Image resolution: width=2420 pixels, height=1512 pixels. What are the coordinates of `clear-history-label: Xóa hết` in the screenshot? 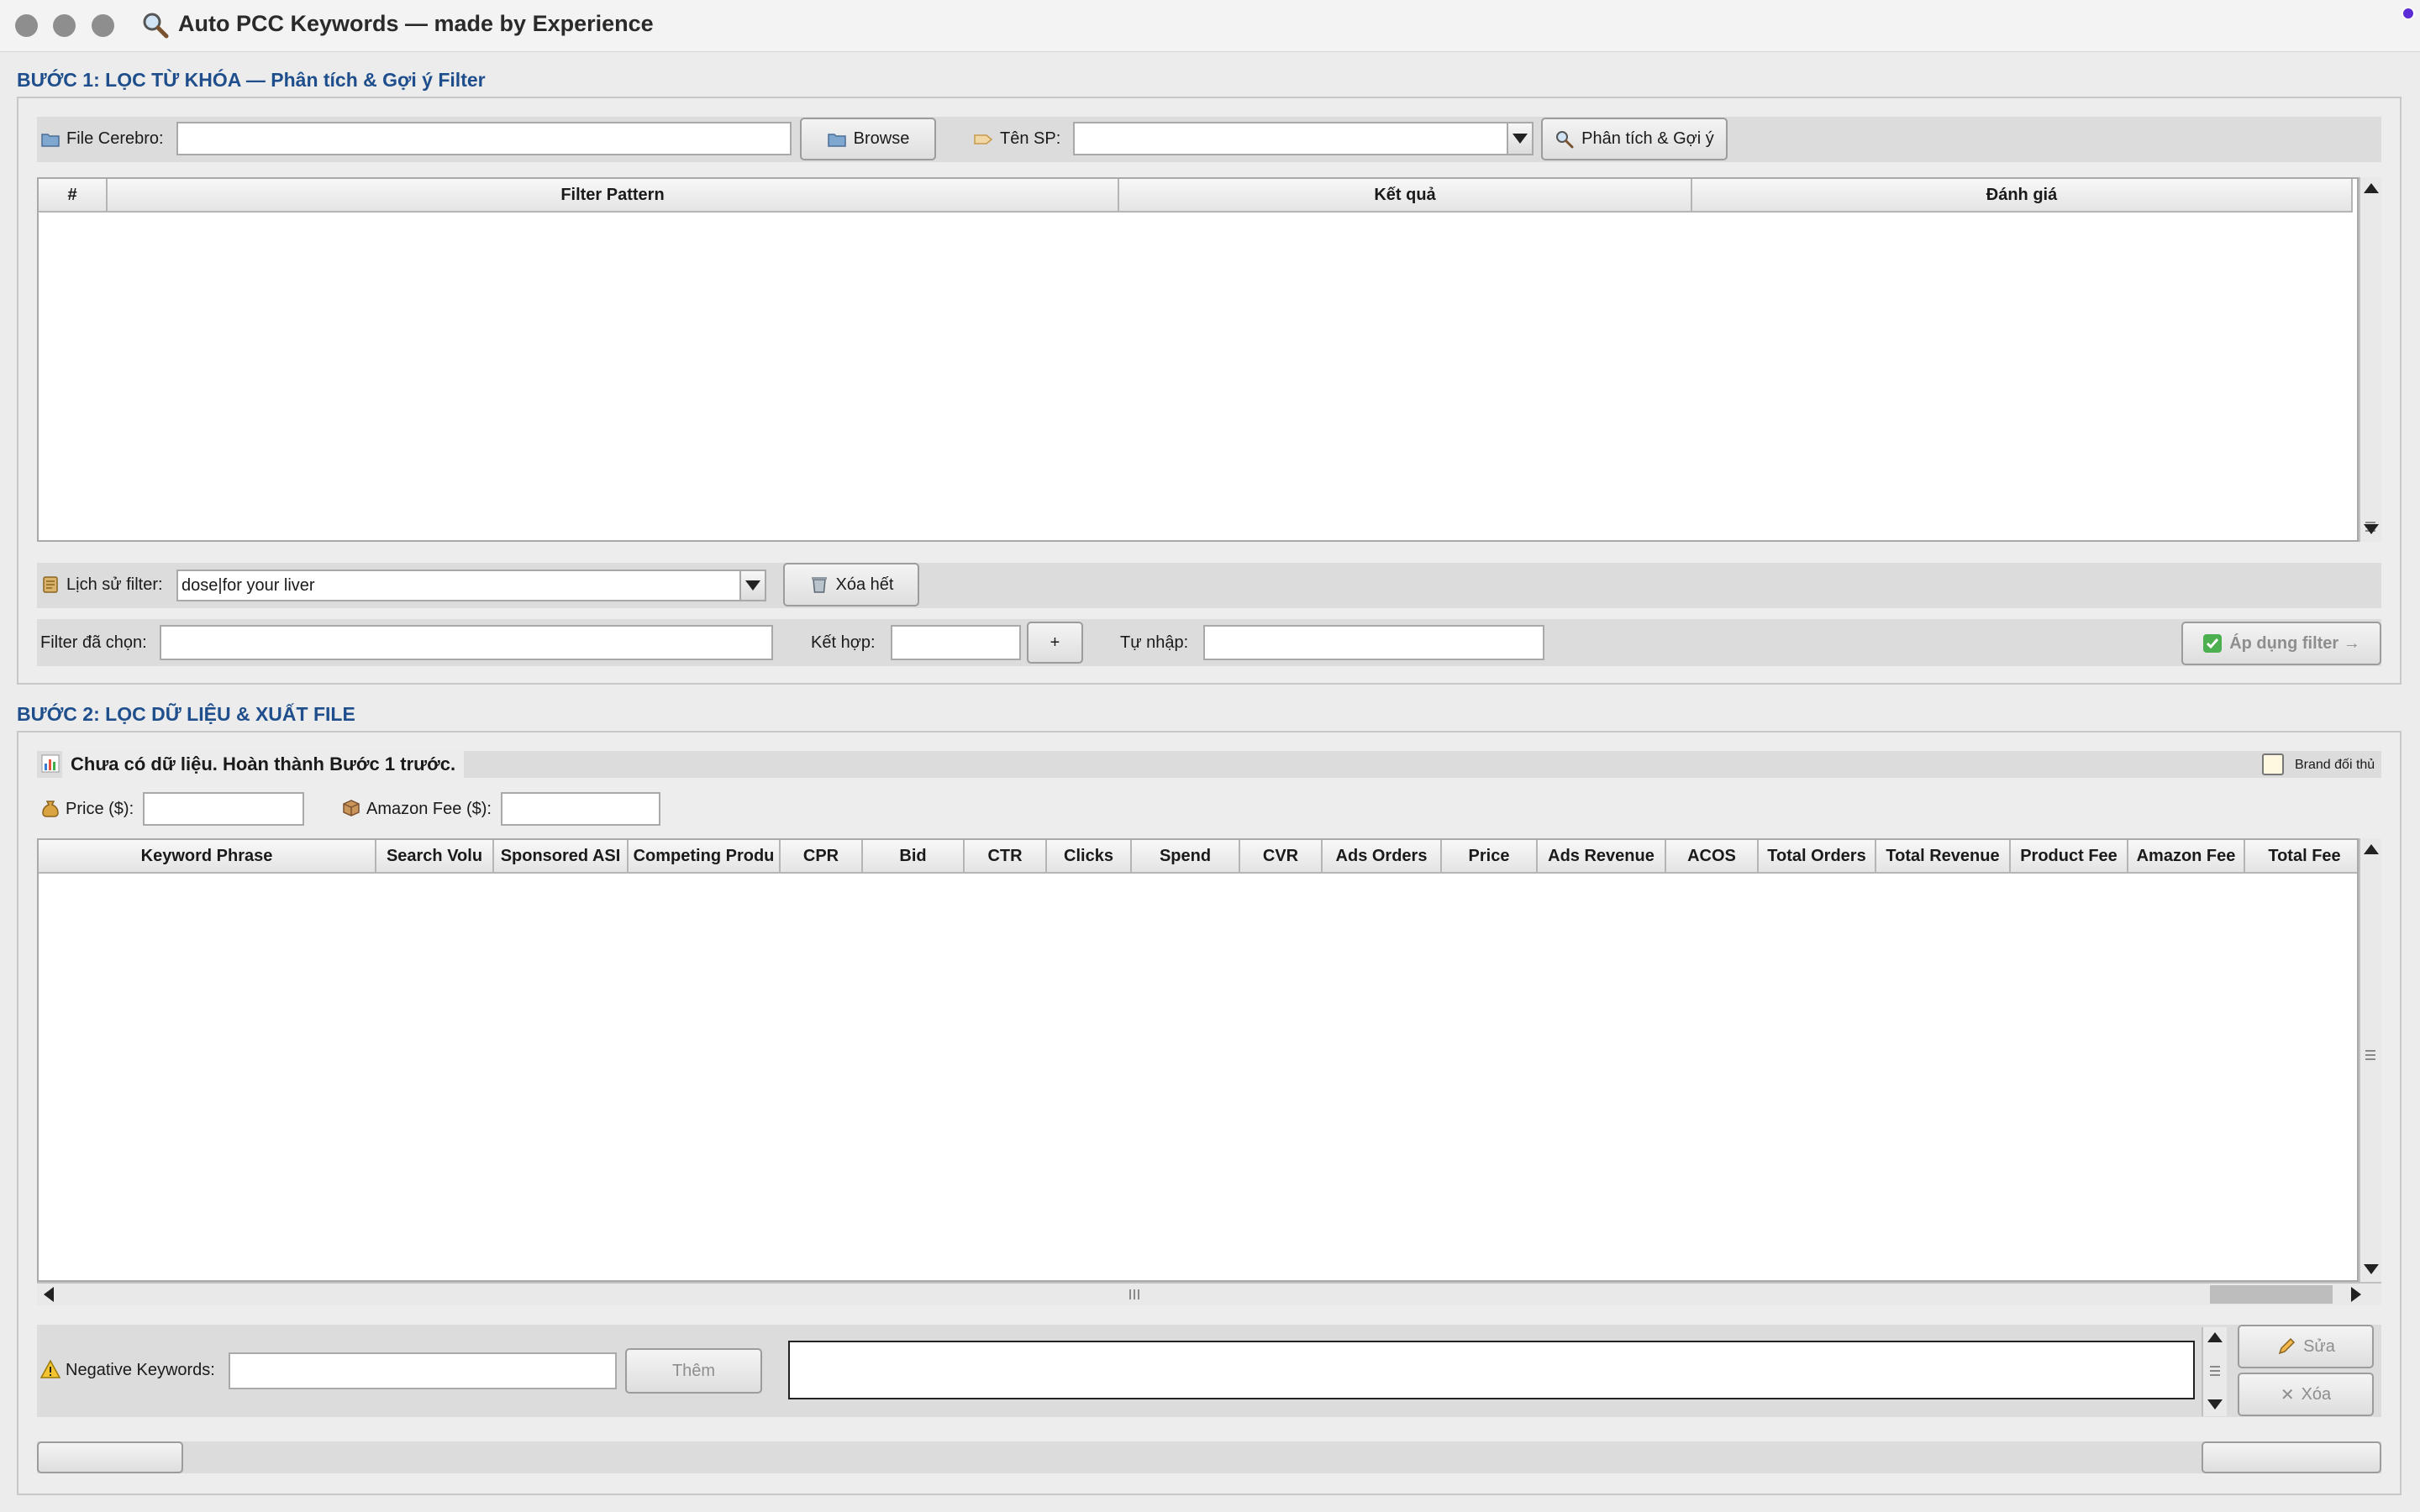 It's located at (865, 584).